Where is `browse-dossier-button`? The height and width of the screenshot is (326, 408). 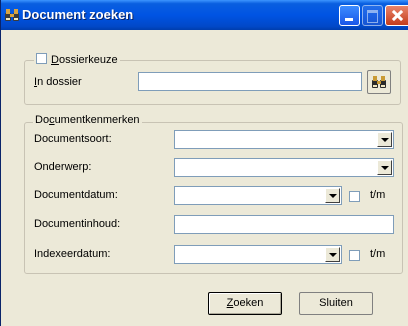 browse-dossier-button is located at coordinates (379, 82).